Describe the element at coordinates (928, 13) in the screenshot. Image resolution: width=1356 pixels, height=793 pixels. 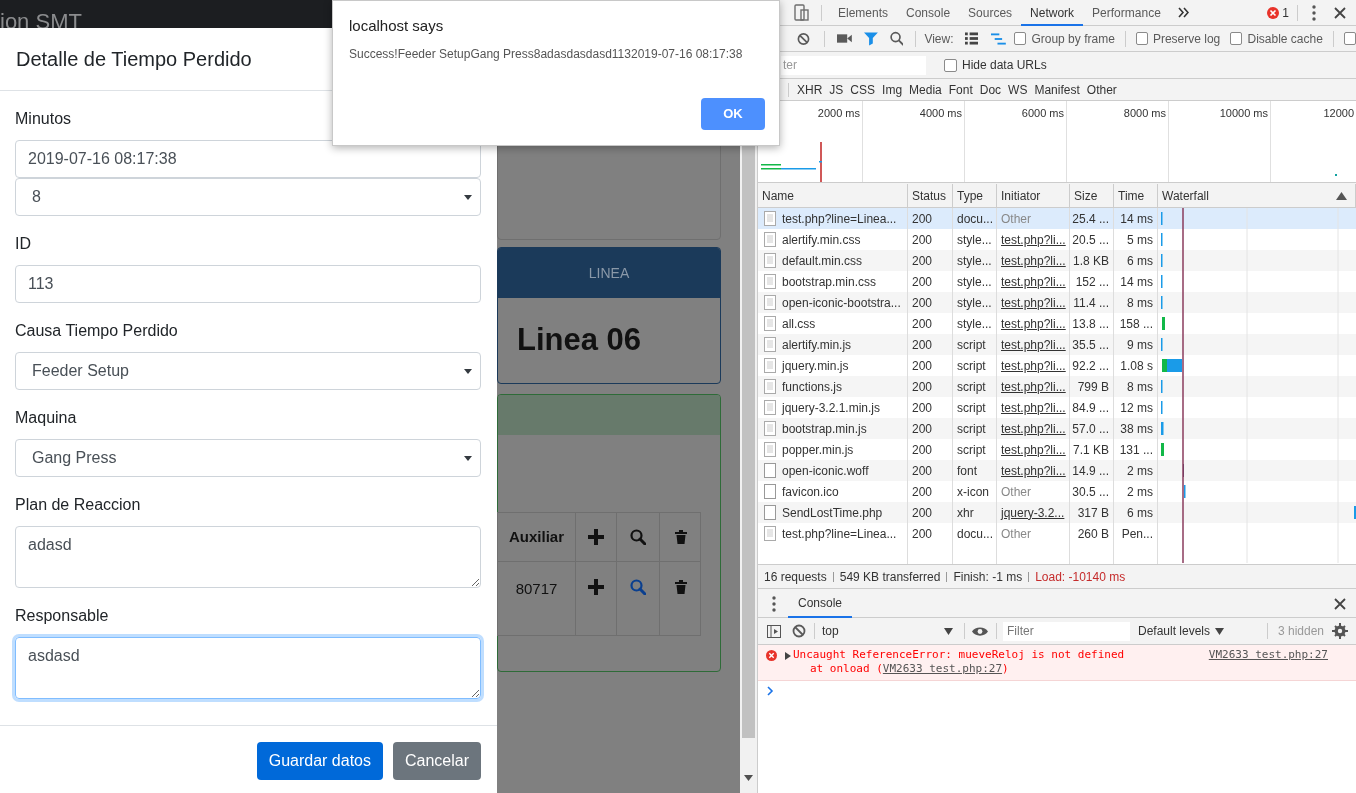
I see `devtools-tab: Console` at that location.